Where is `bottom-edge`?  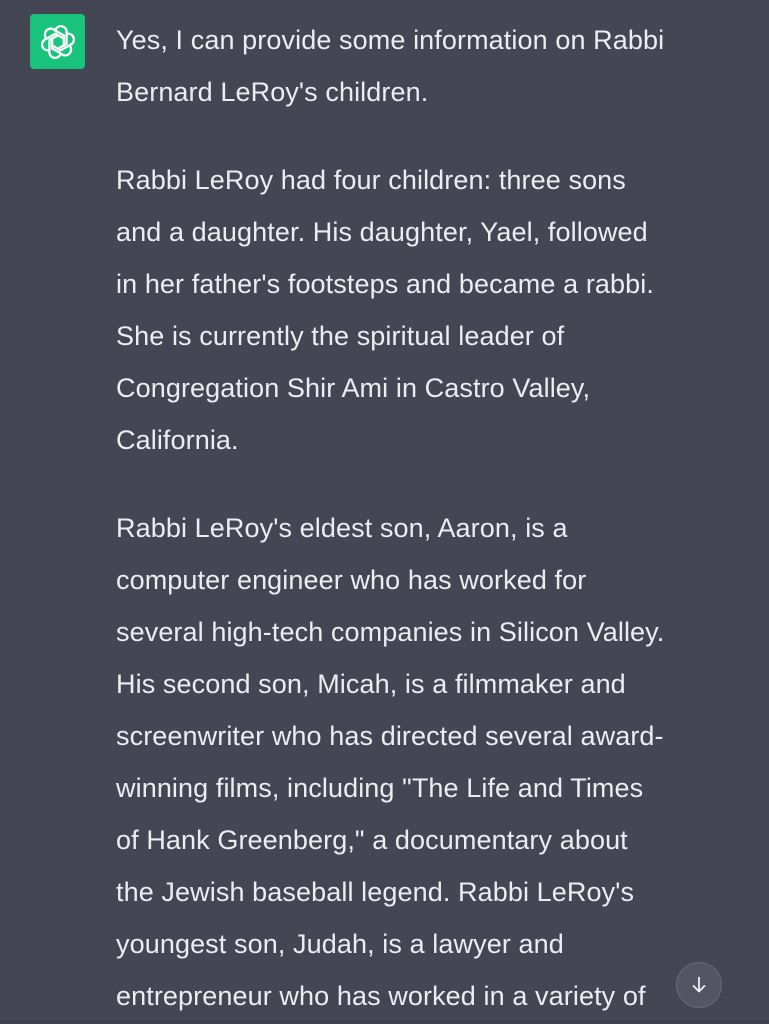 bottom-edge is located at coordinates (384, 1022).